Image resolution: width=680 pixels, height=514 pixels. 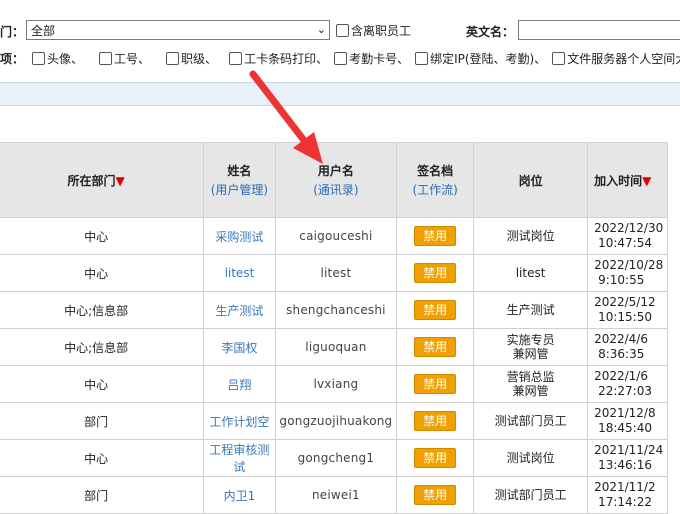 I want to click on cell-username: shengchanceshi, so click(x=336, y=310).